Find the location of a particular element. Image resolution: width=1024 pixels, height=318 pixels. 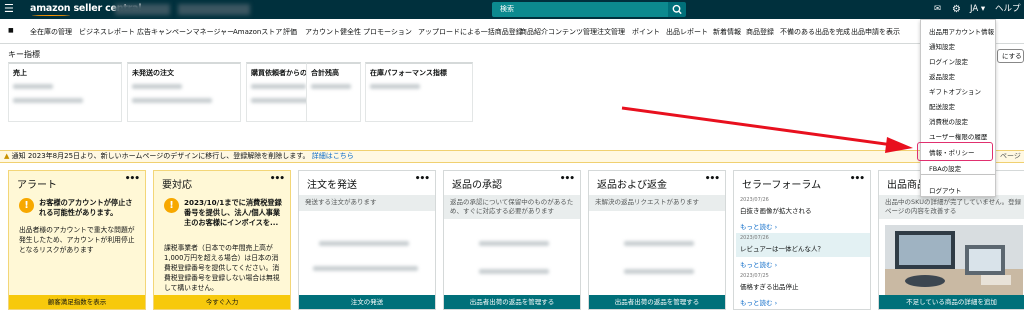

annotation-arrow-icon is located at coordinates (767, 129).